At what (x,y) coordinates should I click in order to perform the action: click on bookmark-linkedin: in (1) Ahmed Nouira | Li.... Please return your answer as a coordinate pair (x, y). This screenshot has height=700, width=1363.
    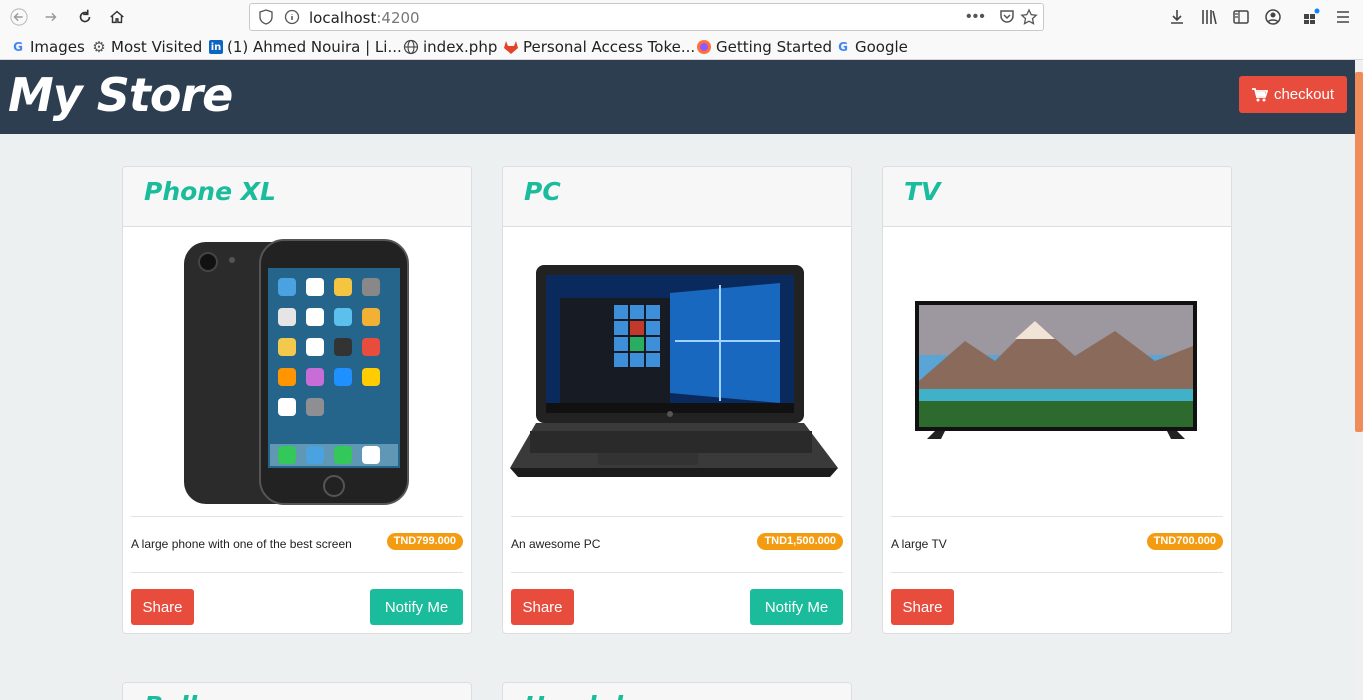
    Looking at the image, I should click on (305, 47).